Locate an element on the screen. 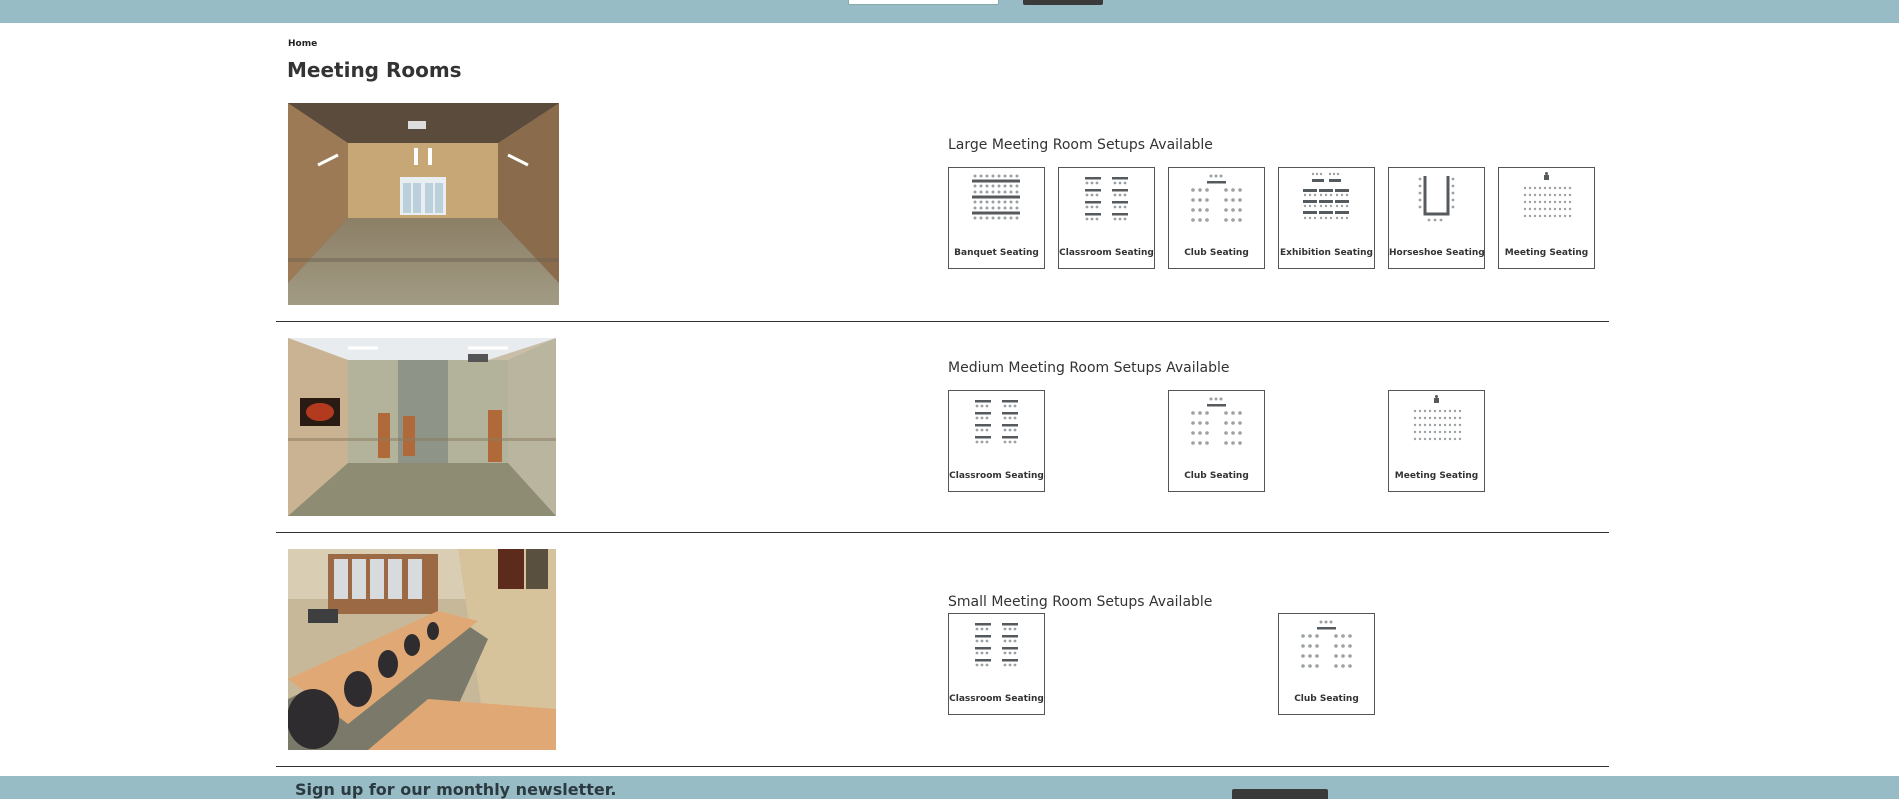 The width and height of the screenshot is (1899, 799). small-meeting-room-photo is located at coordinates (422, 649).